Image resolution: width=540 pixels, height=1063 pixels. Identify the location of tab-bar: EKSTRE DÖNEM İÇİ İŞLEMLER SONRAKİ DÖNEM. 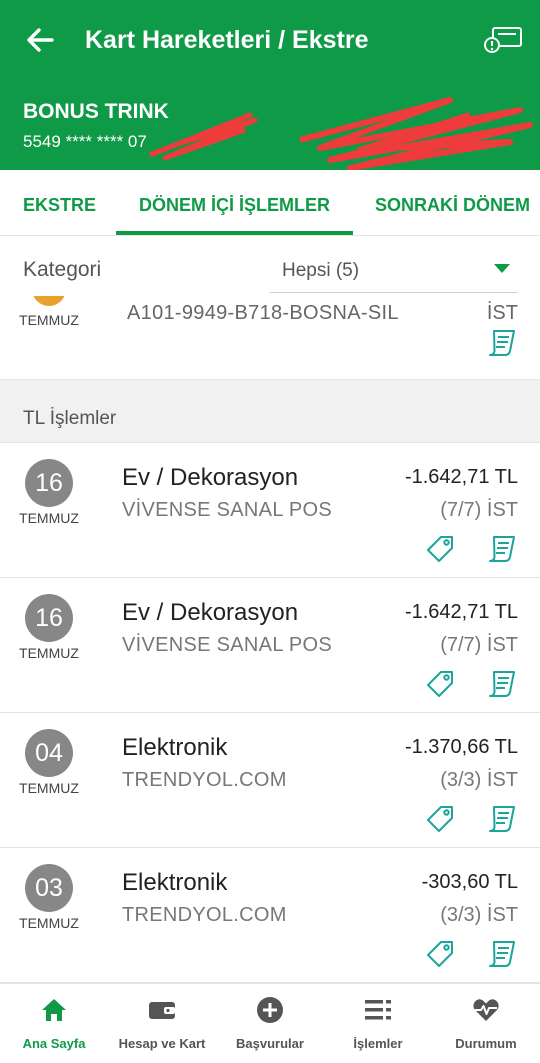
(270, 203).